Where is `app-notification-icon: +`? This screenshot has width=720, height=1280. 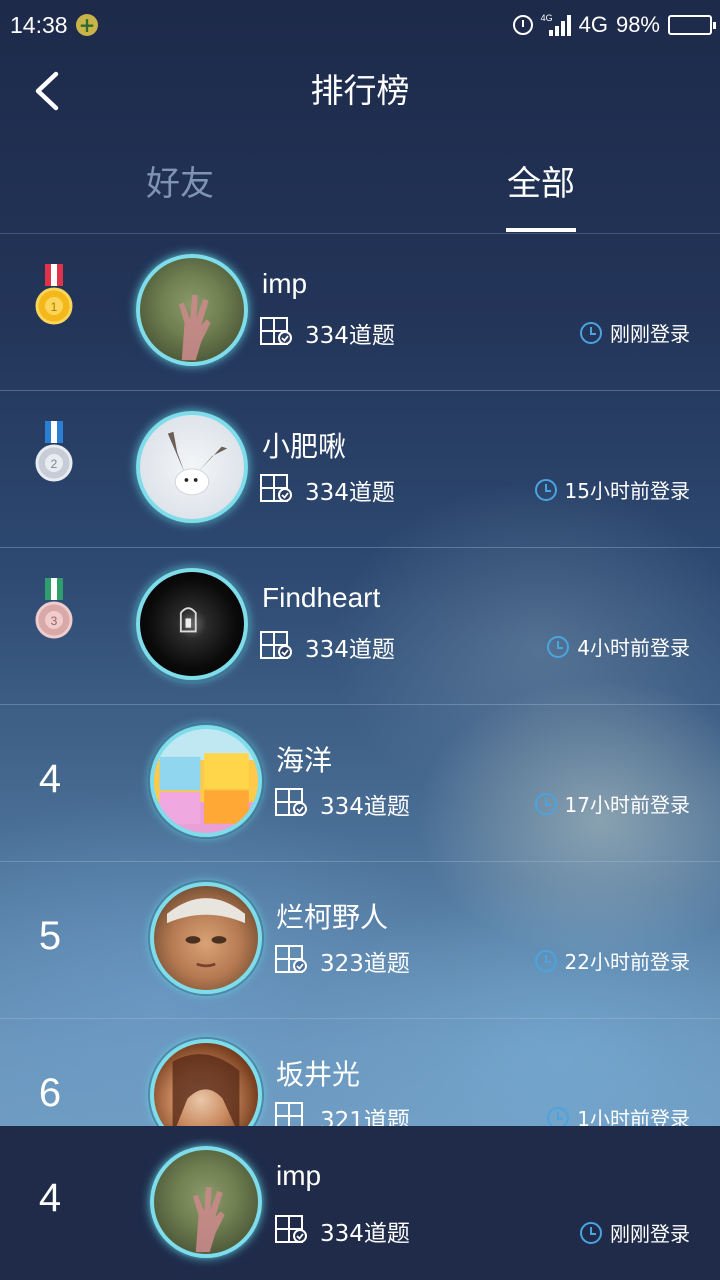
app-notification-icon: + is located at coordinates (87, 25).